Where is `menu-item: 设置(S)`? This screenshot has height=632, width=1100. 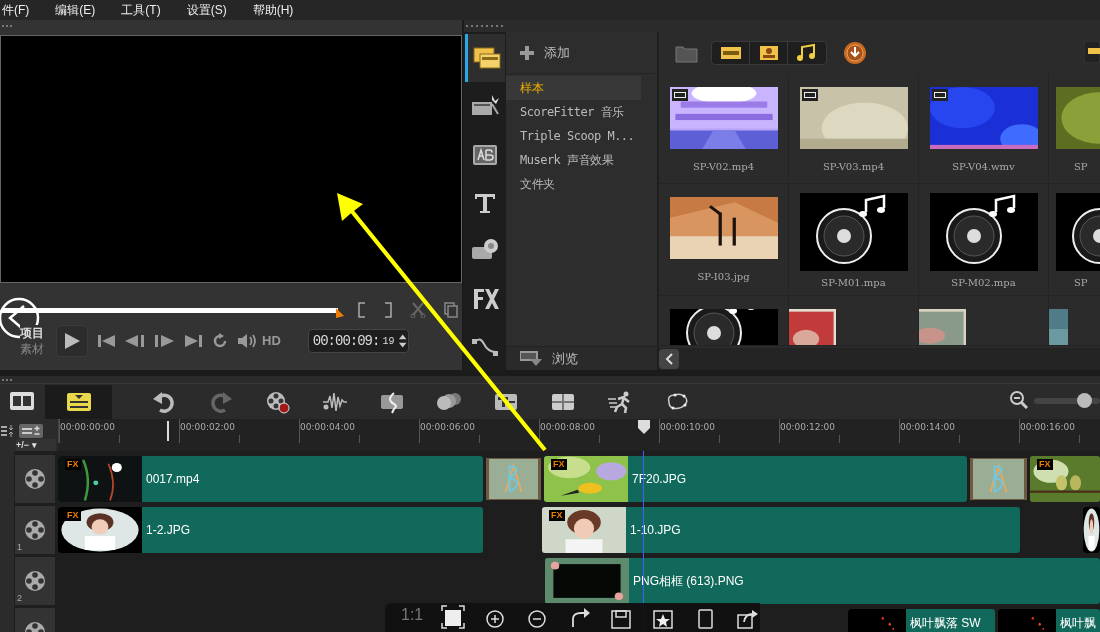
menu-item: 设置(S) is located at coordinates (206, 10).